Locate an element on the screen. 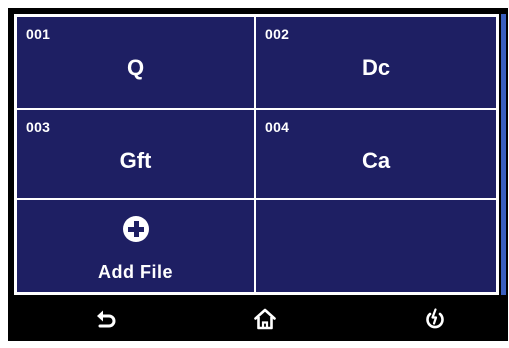  file-number: 004 is located at coordinates (277, 127).